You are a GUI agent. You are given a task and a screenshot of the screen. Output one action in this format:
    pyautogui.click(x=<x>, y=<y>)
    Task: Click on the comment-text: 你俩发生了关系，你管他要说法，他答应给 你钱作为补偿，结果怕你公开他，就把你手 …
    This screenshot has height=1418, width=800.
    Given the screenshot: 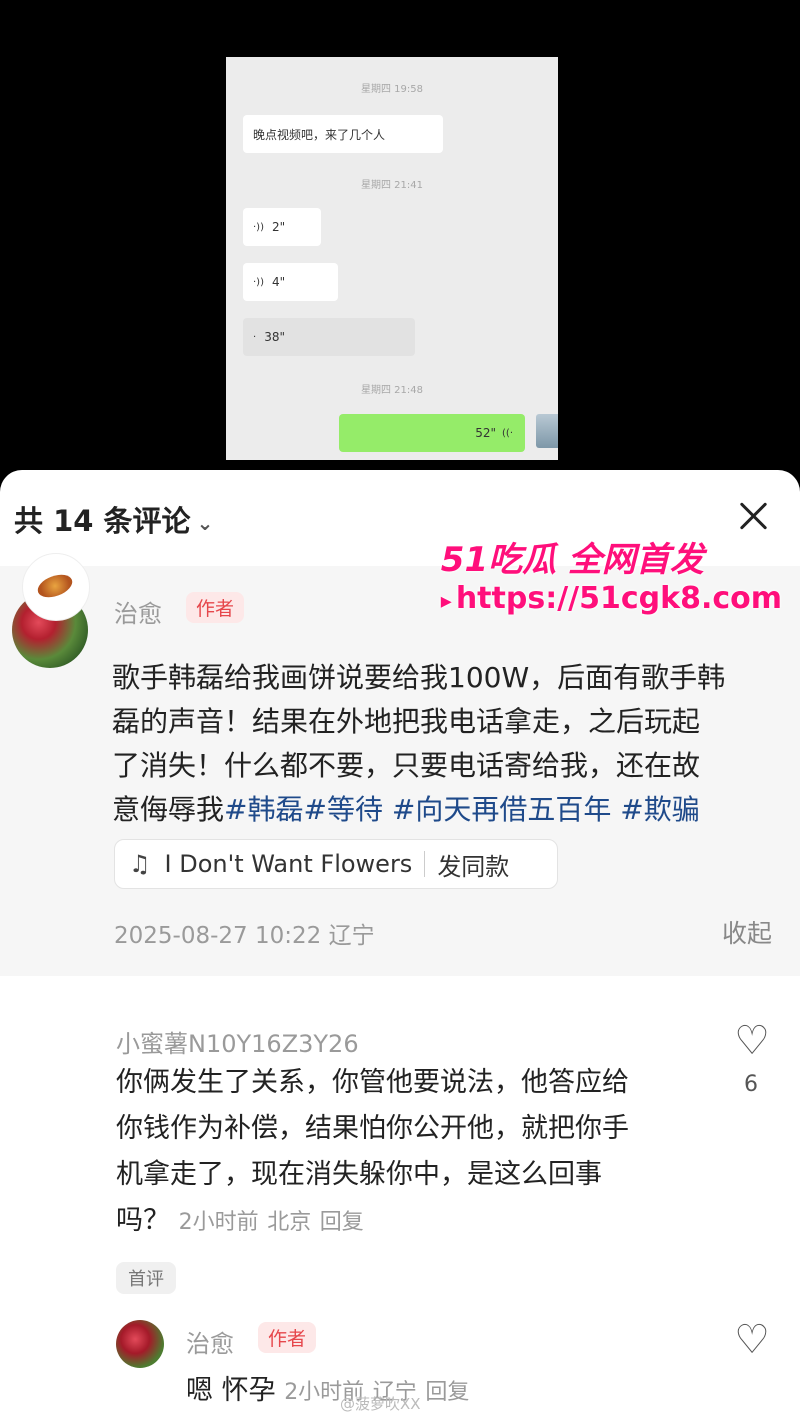 What is the action you would take?
    pyautogui.click(x=411, y=1153)
    